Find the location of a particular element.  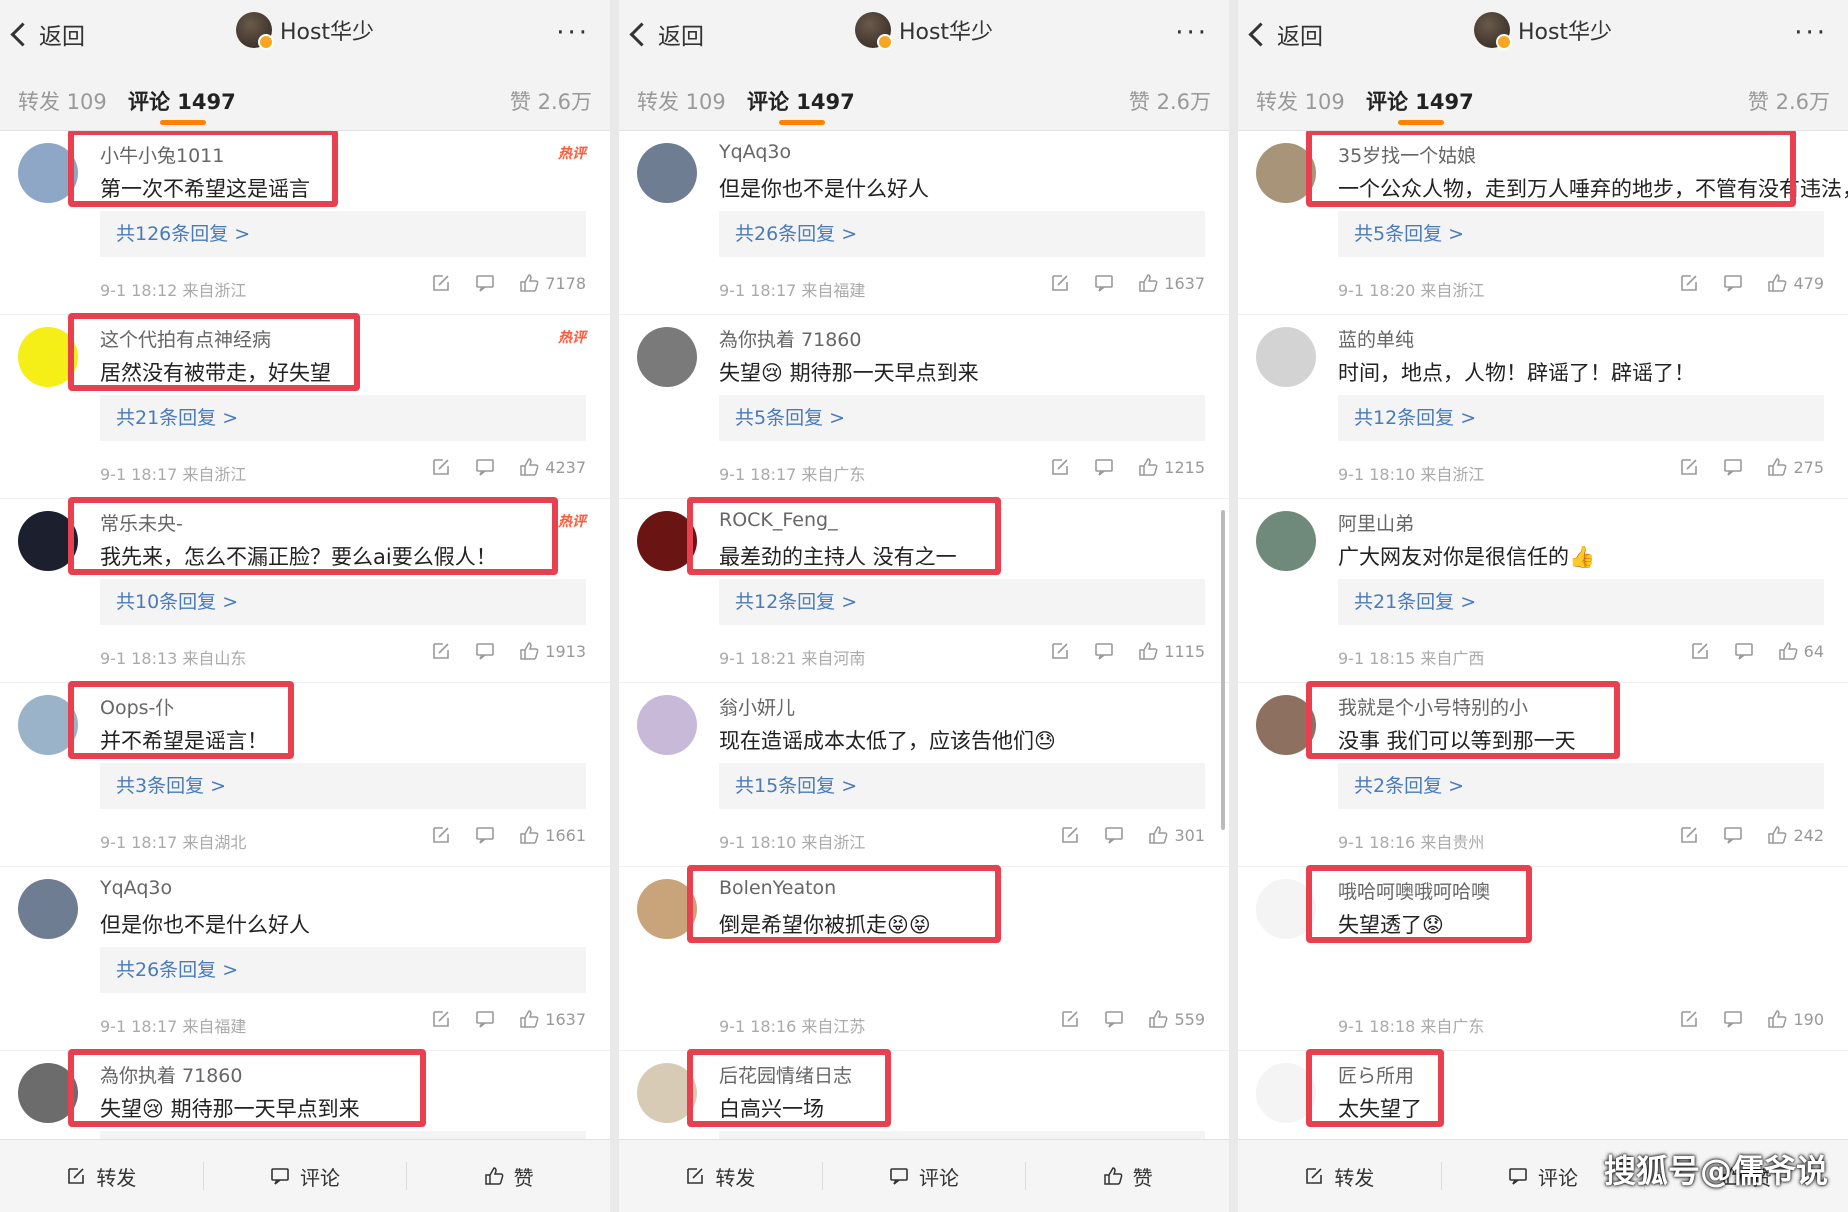

commenter-name: BolenYeaton is located at coordinates (777, 888).